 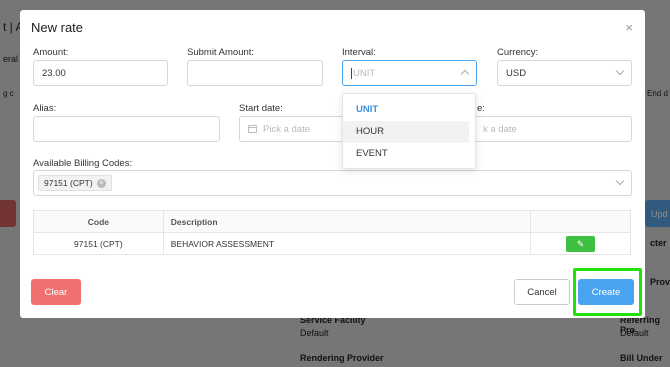 I want to click on currency-label: Currency:, so click(x=518, y=52).